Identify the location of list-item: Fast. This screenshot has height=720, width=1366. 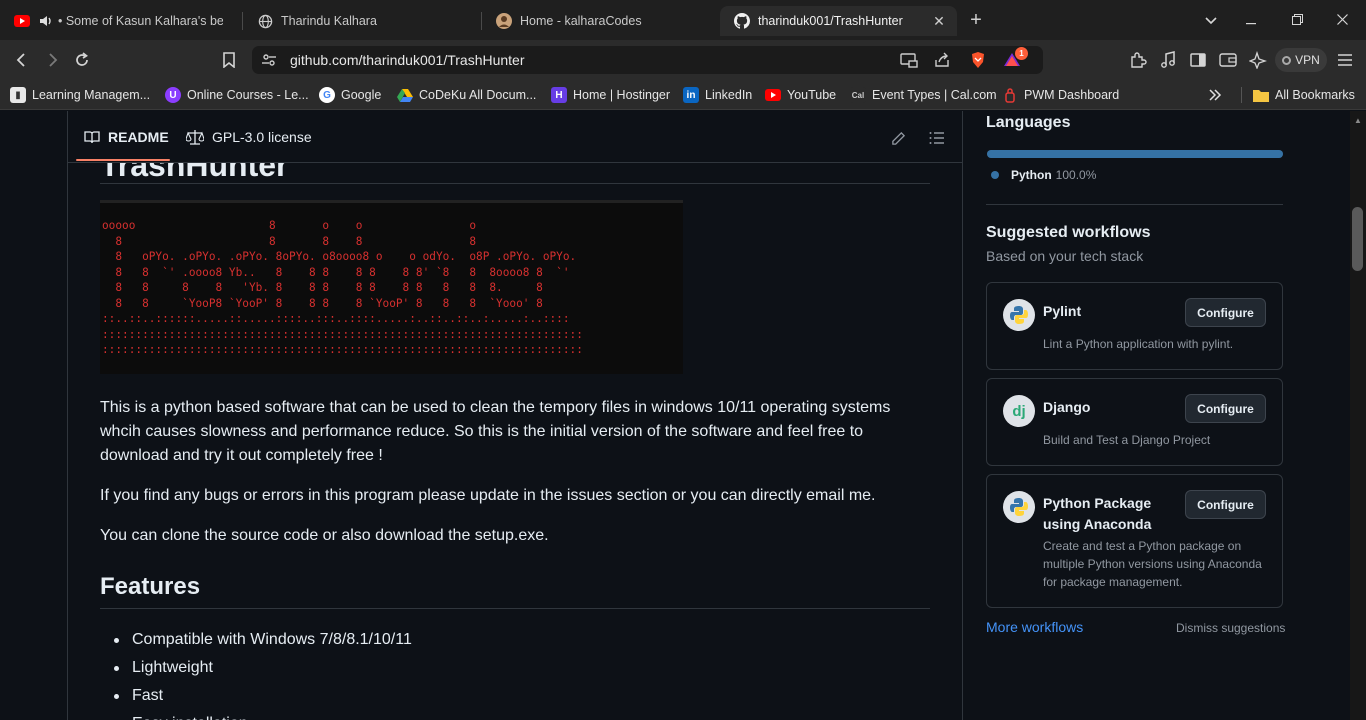
(256, 696).